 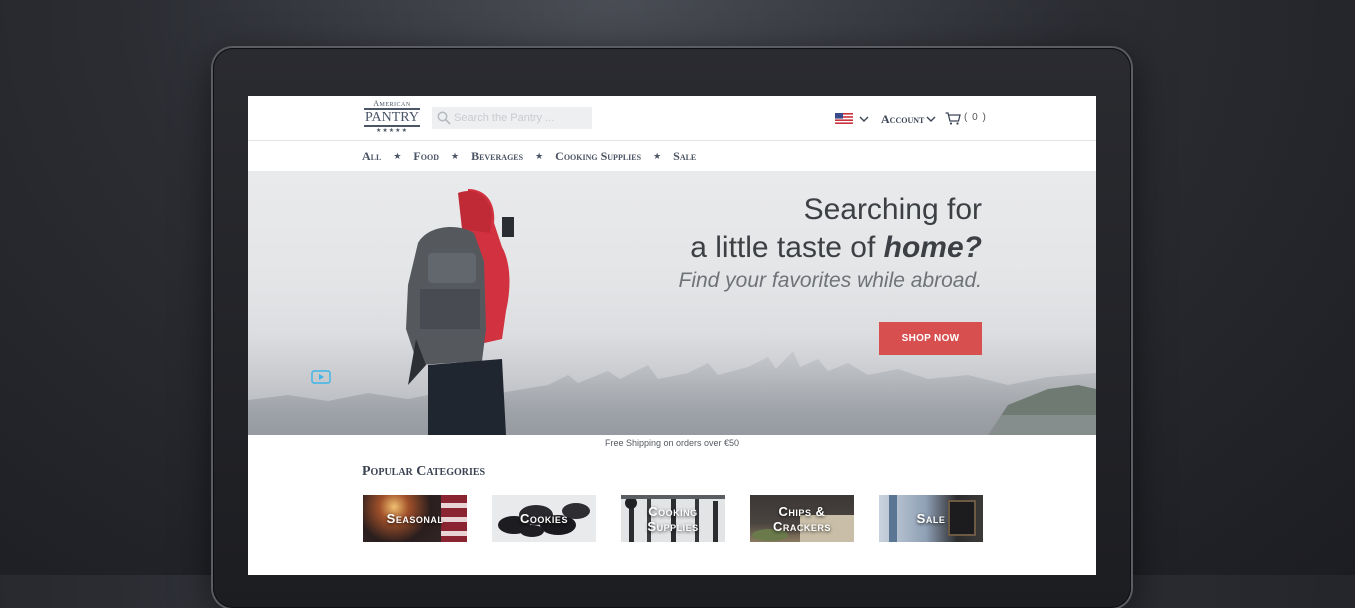 I want to click on shipping-notice: Free Shipping on orders over €50, so click(x=672, y=443).